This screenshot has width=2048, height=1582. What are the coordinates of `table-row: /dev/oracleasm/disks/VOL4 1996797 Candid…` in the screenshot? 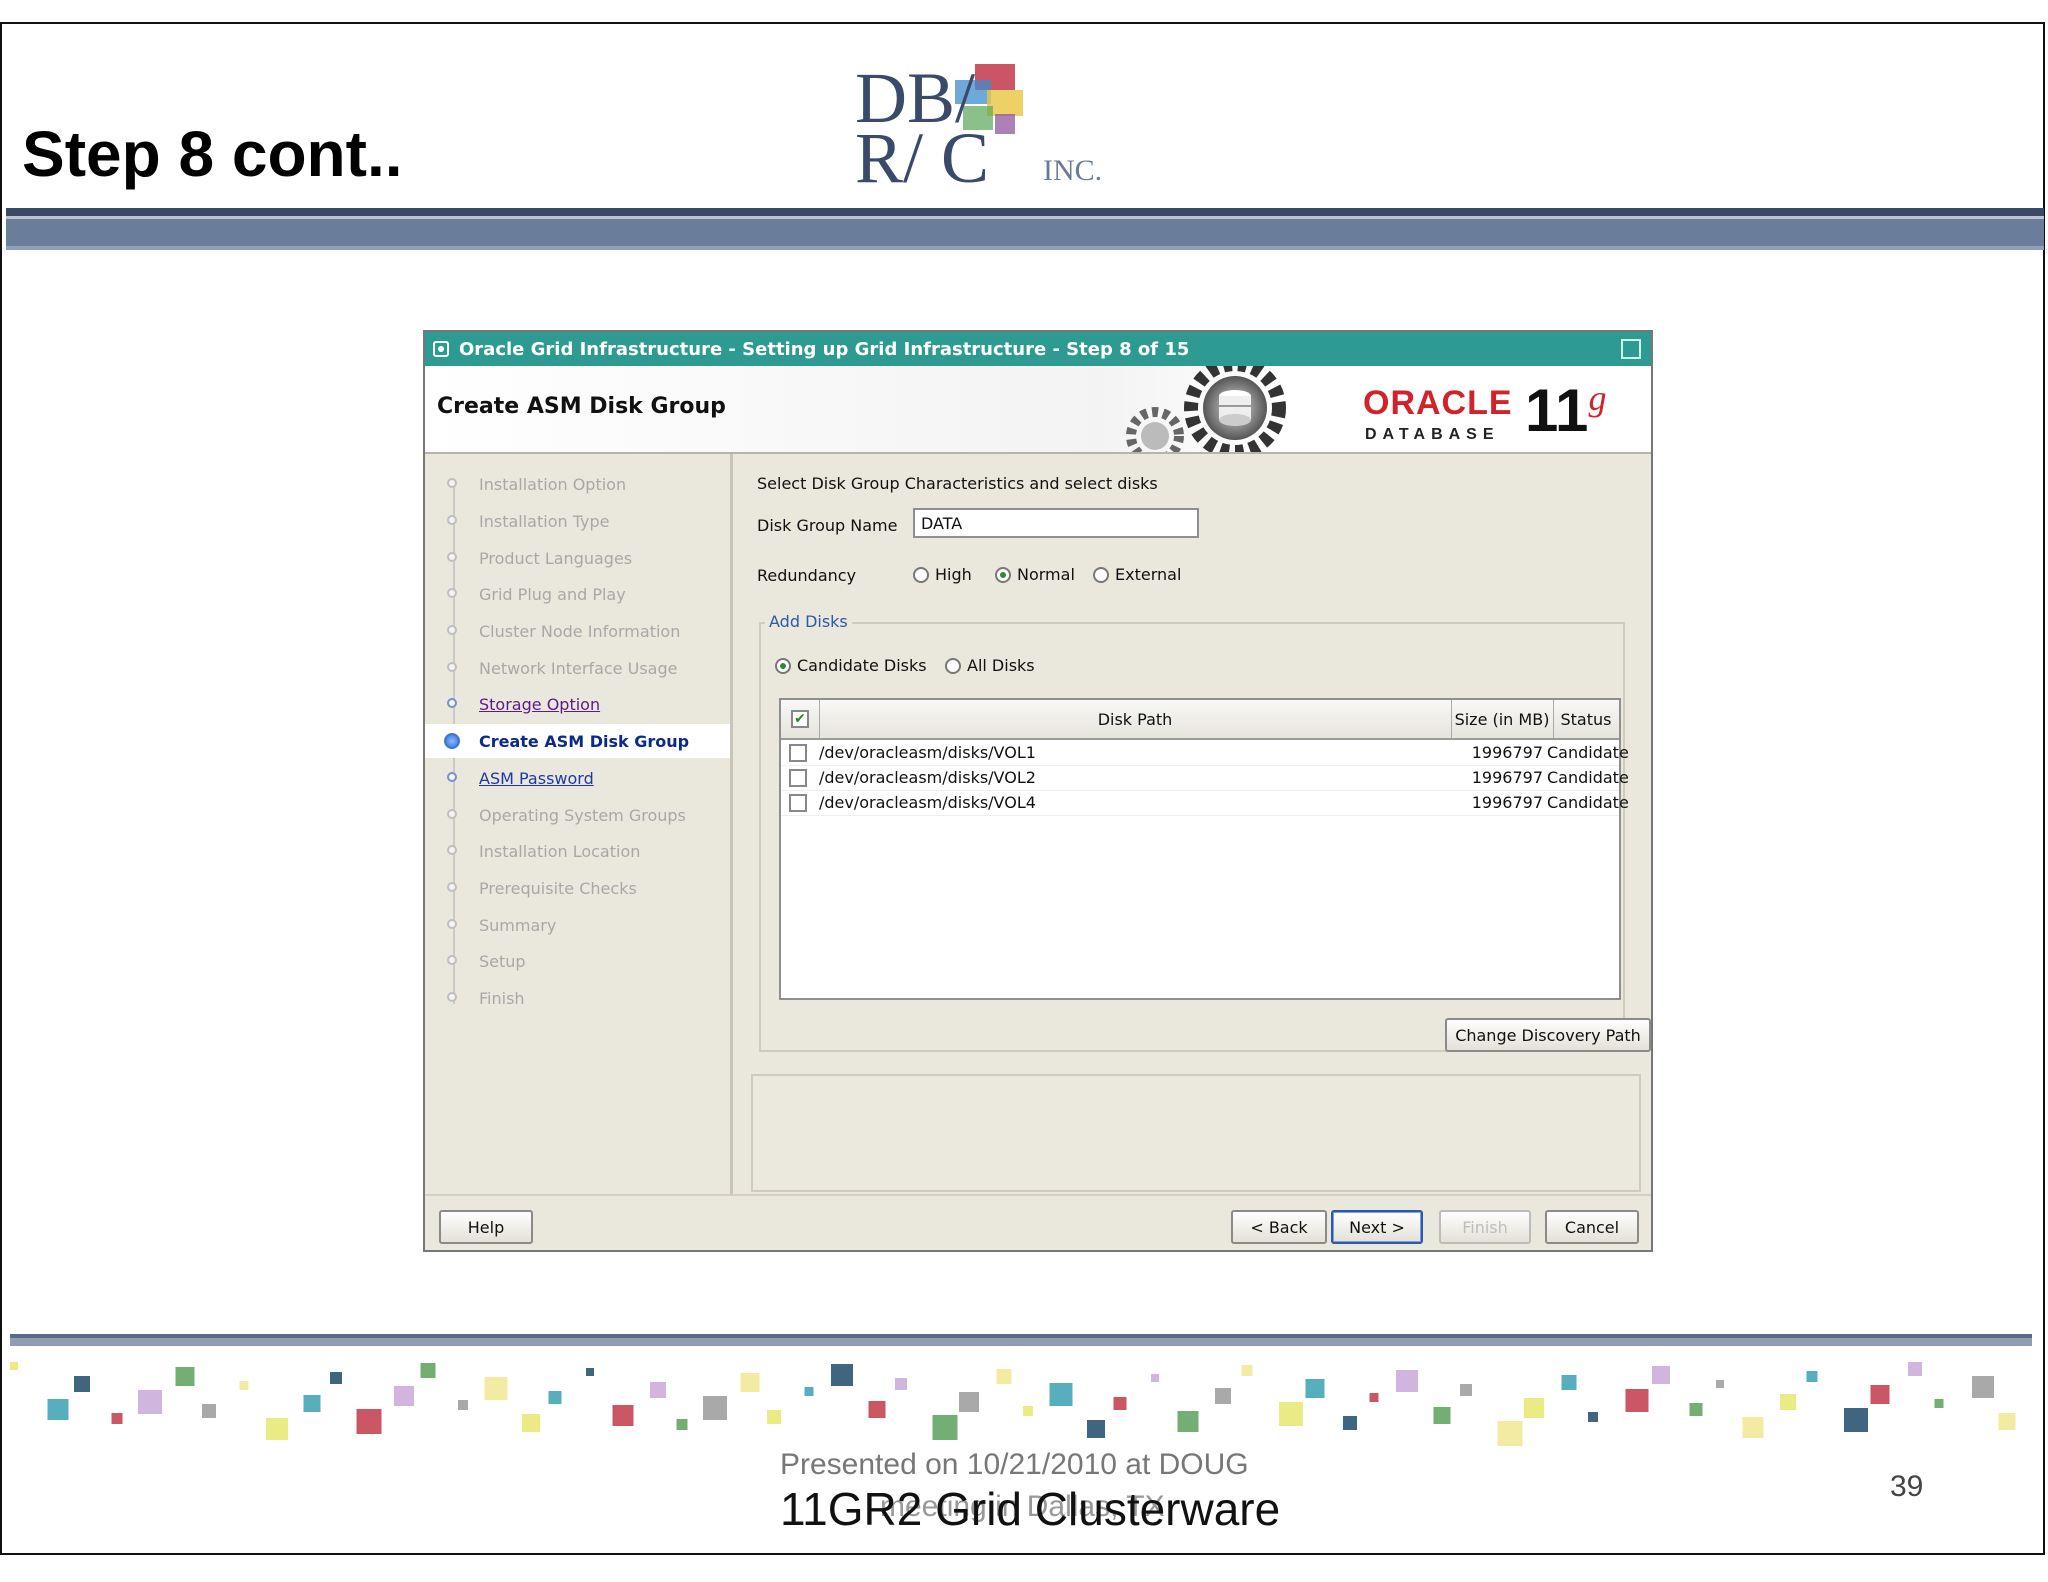 It's located at (1205, 803).